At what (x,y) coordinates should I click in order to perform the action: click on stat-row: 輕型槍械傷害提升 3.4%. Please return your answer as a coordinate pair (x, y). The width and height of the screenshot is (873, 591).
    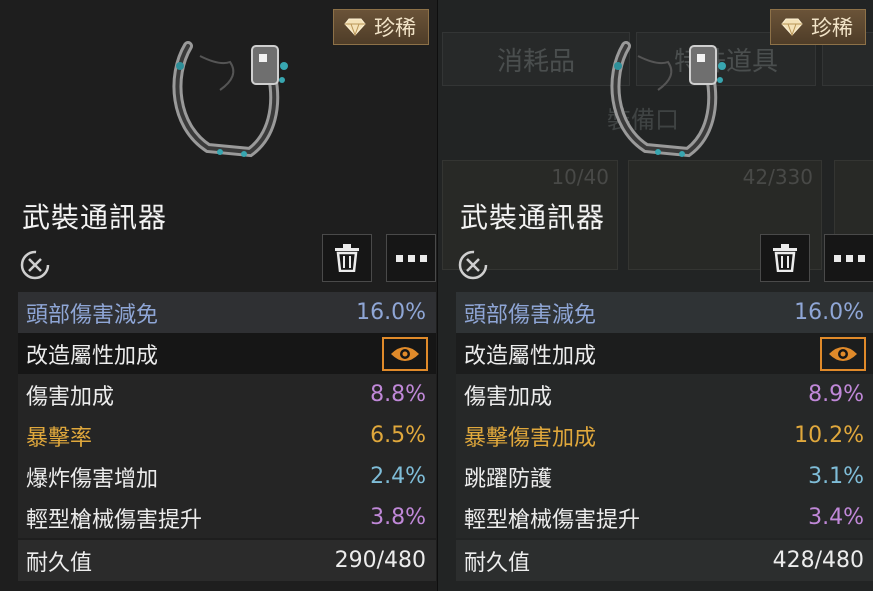
    Looking at the image, I should click on (664, 517).